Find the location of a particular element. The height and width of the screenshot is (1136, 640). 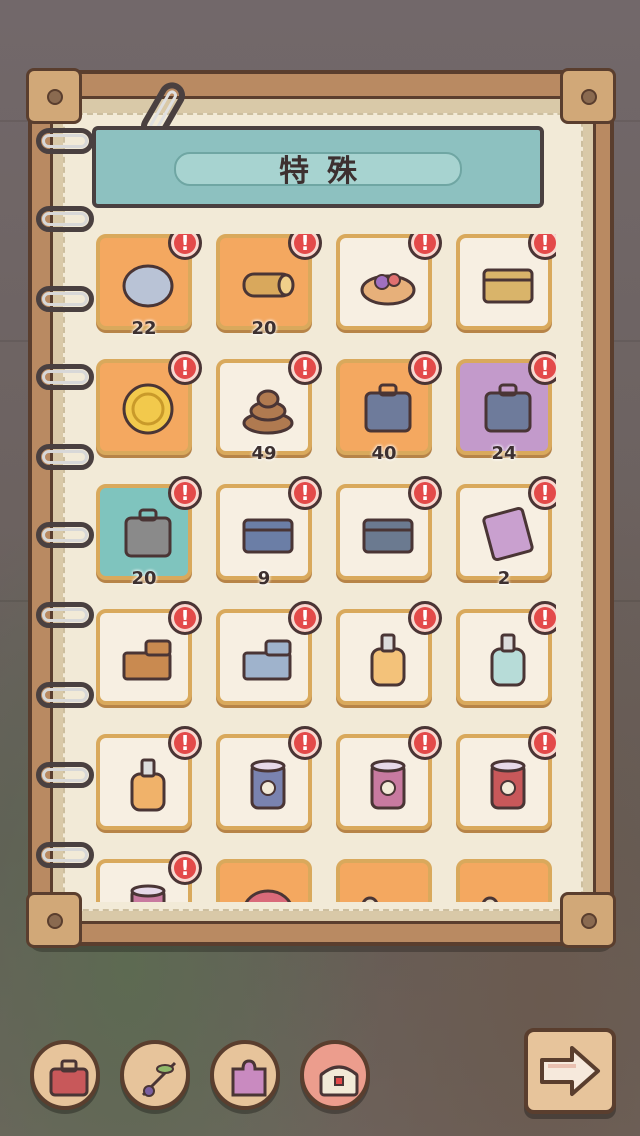

fruit-tart-icon is located at coordinates (388, 284).